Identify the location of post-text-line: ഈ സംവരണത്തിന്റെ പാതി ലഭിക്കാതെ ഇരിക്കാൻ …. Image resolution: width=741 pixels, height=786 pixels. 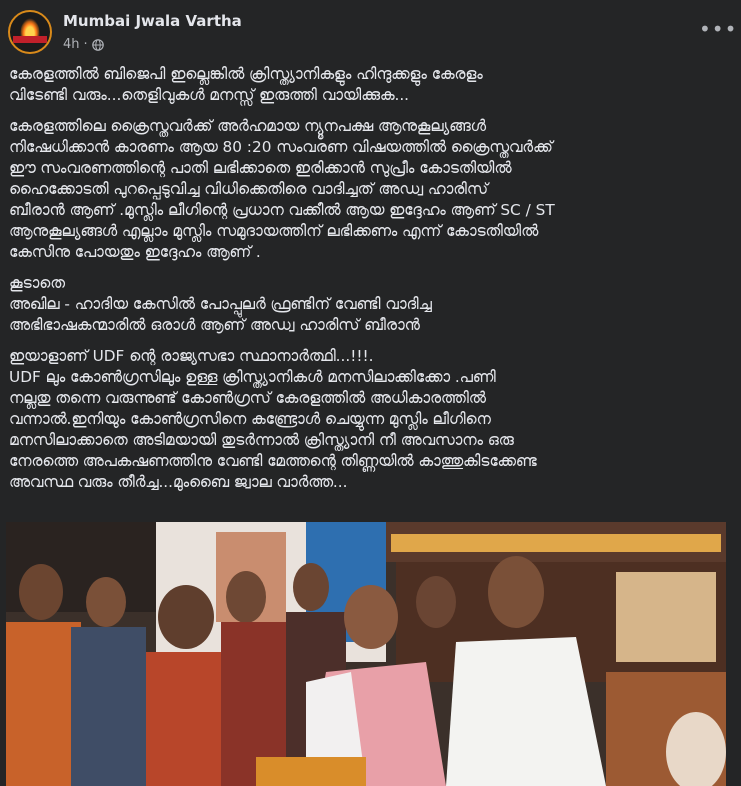
(260, 168).